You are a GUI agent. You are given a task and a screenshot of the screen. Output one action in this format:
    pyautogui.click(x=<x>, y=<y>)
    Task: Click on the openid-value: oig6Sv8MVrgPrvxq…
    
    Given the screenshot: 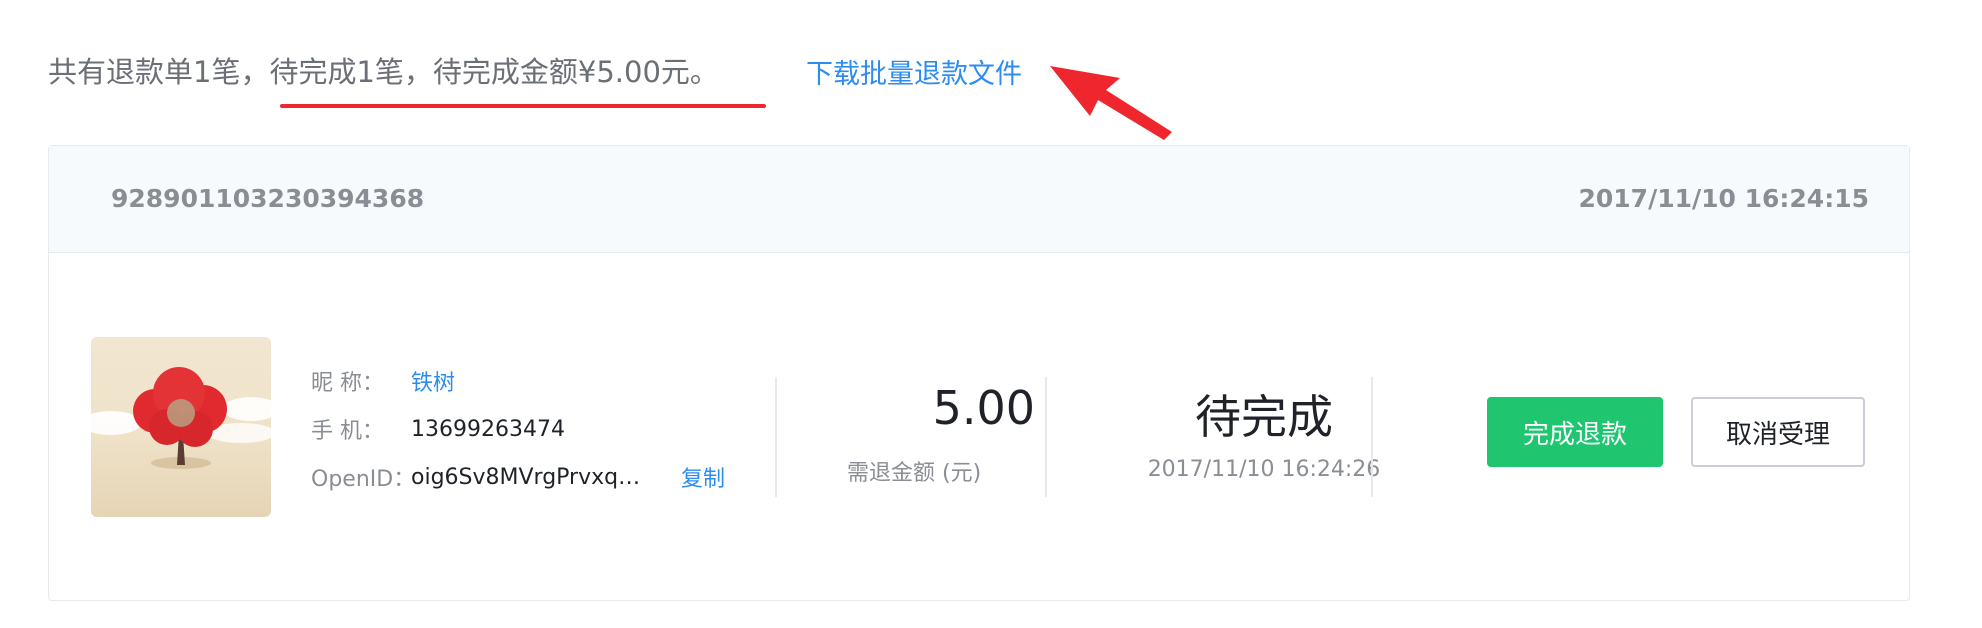 What is the action you would take?
    pyautogui.click(x=526, y=477)
    